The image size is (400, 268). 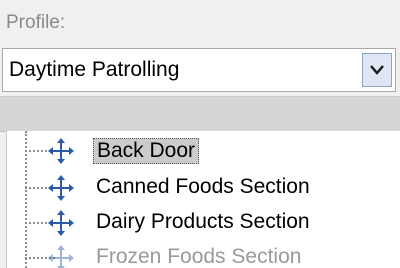 What do you see at coordinates (203, 150) in the screenshot?
I see `tree-item-back-door: Back Door` at bounding box center [203, 150].